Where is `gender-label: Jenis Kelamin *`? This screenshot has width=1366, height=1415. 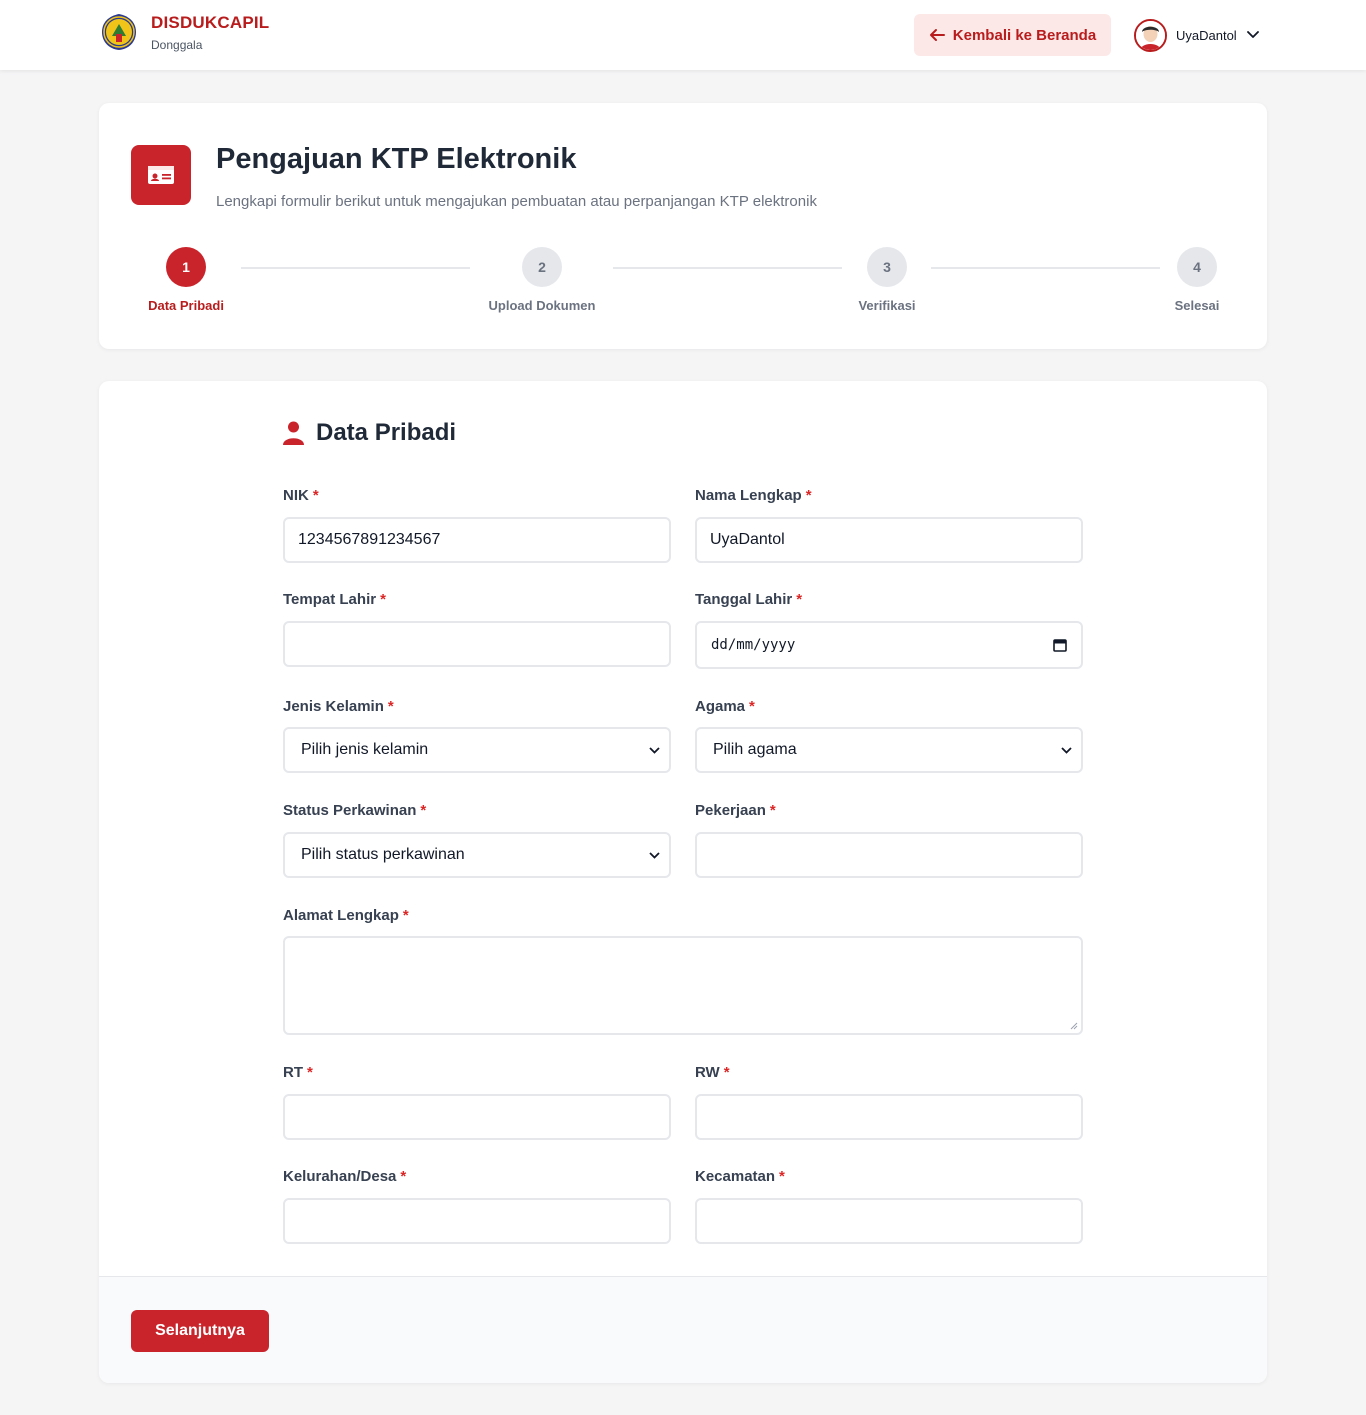 gender-label: Jenis Kelamin * is located at coordinates (338, 706).